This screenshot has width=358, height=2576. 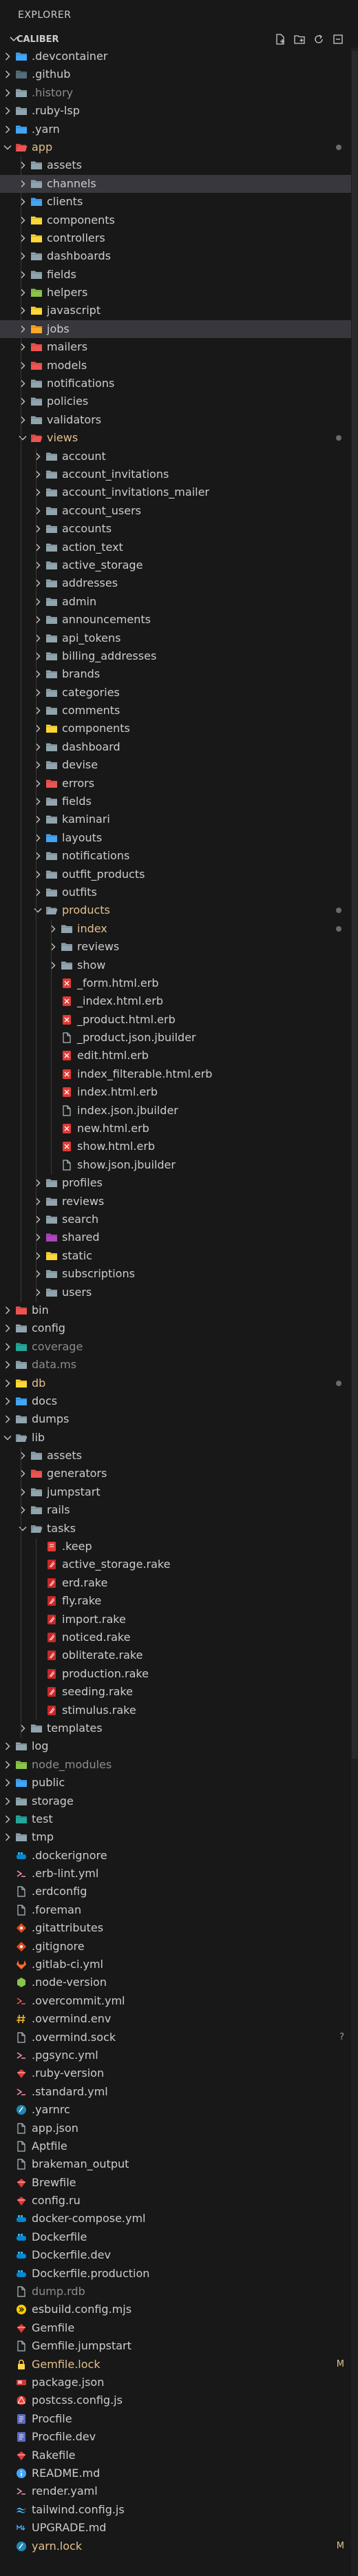 What do you see at coordinates (179, 765) in the screenshot?
I see `folder-devise: devise` at bounding box center [179, 765].